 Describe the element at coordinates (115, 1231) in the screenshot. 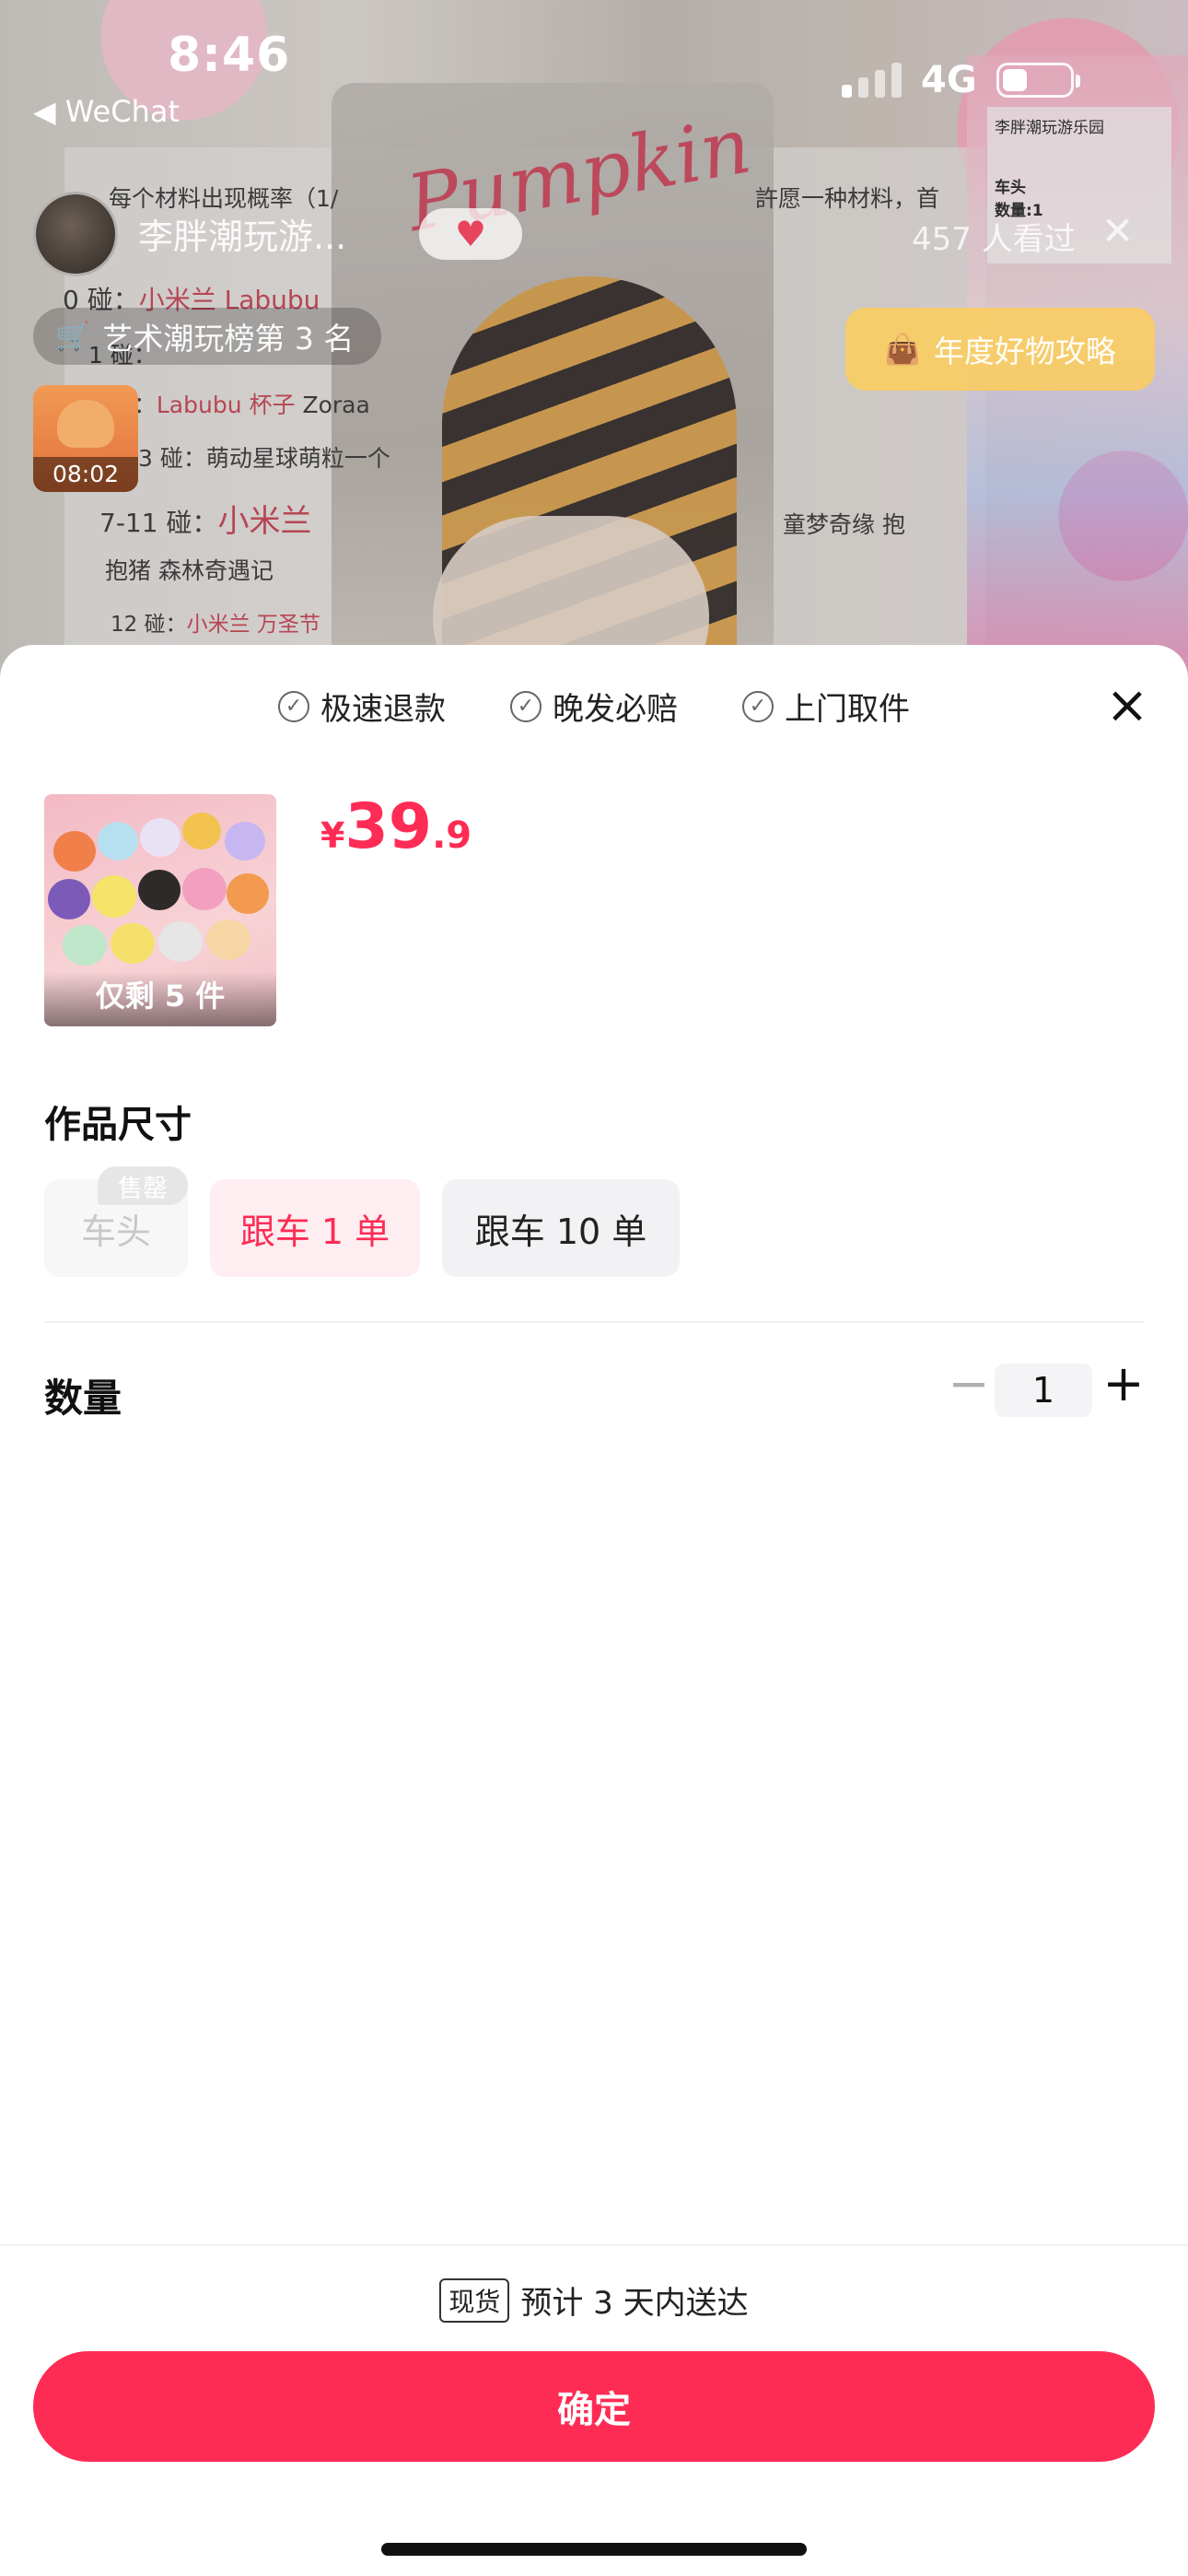

I see `option-label: 车头` at that location.